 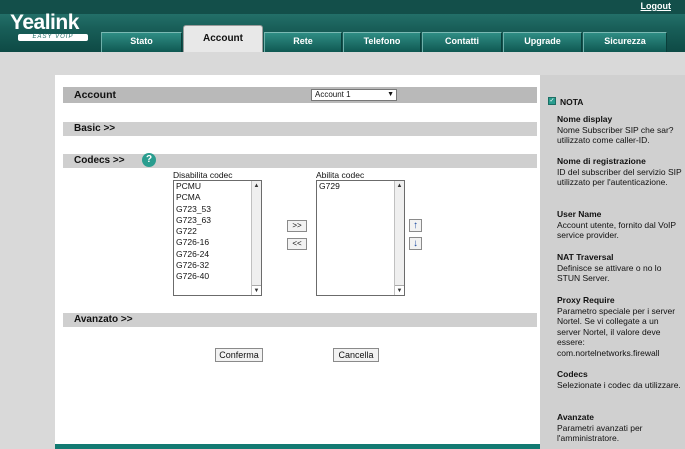 I want to click on list-item: G726-24, so click(x=217, y=254).